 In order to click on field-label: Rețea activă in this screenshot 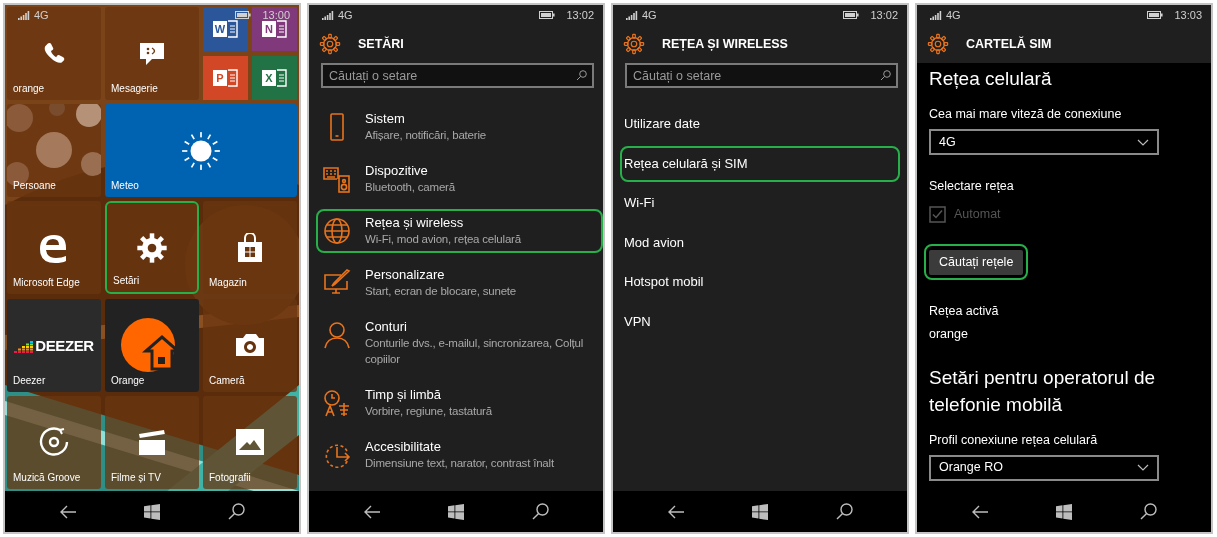, I will do `click(964, 310)`.